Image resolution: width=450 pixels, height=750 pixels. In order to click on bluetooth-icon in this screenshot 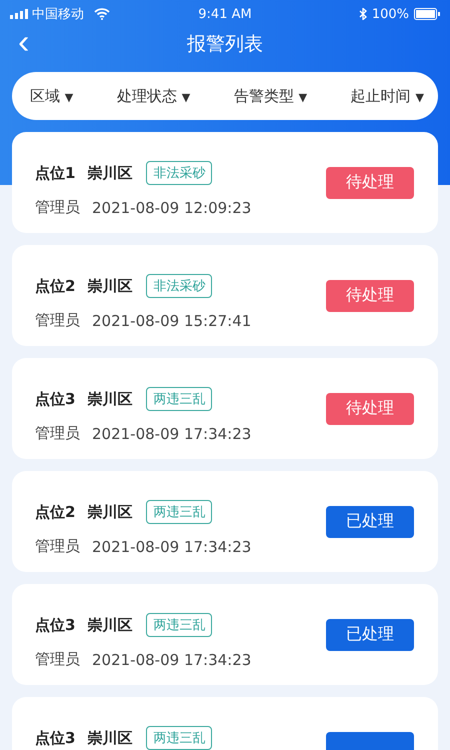, I will do `click(362, 14)`.